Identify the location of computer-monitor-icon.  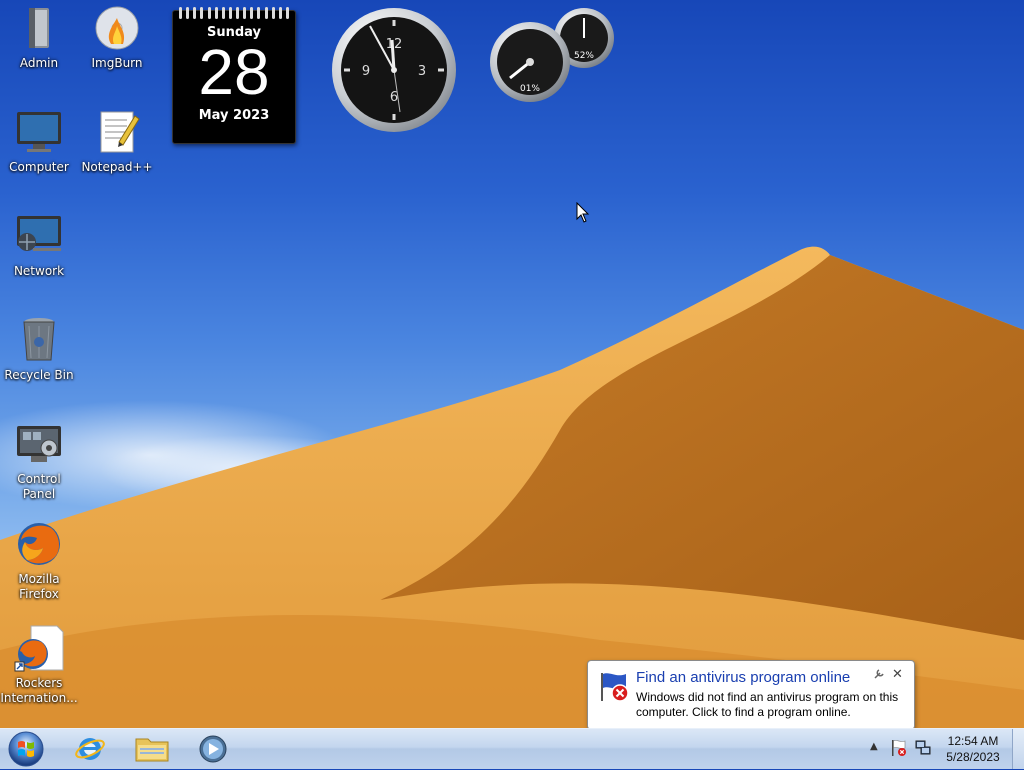
(39, 132).